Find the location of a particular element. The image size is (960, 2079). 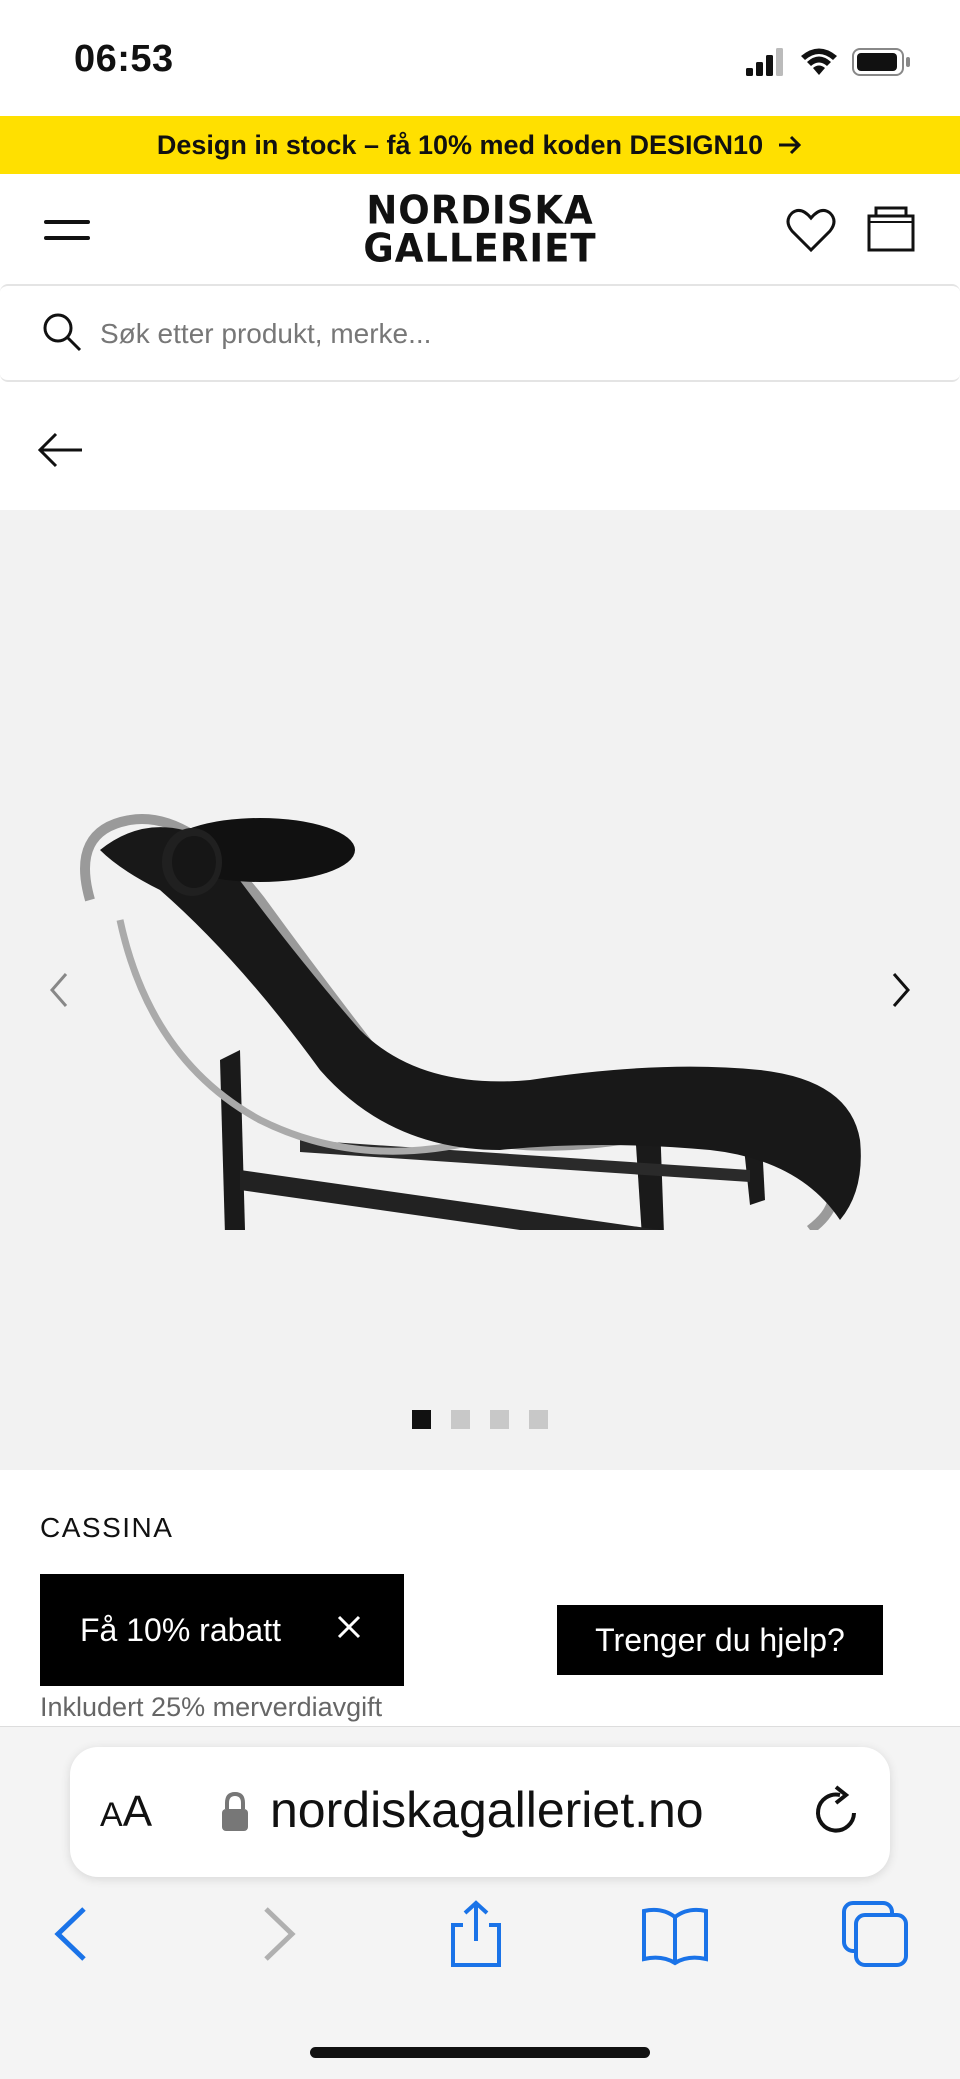

logo-line1: NORDISKA is located at coordinates (480, 211).